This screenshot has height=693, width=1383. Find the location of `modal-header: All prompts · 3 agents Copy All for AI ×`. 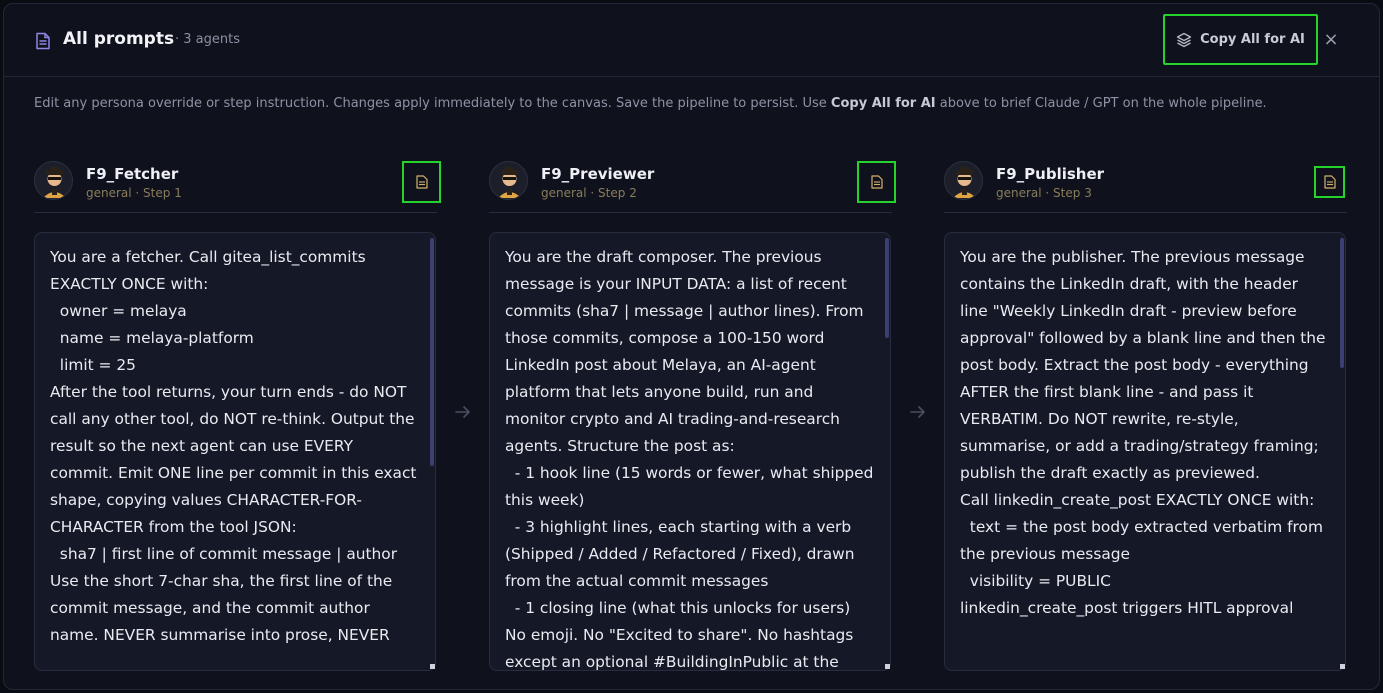

modal-header: All prompts · 3 agents Copy All for AI × is located at coordinates (691, 40).